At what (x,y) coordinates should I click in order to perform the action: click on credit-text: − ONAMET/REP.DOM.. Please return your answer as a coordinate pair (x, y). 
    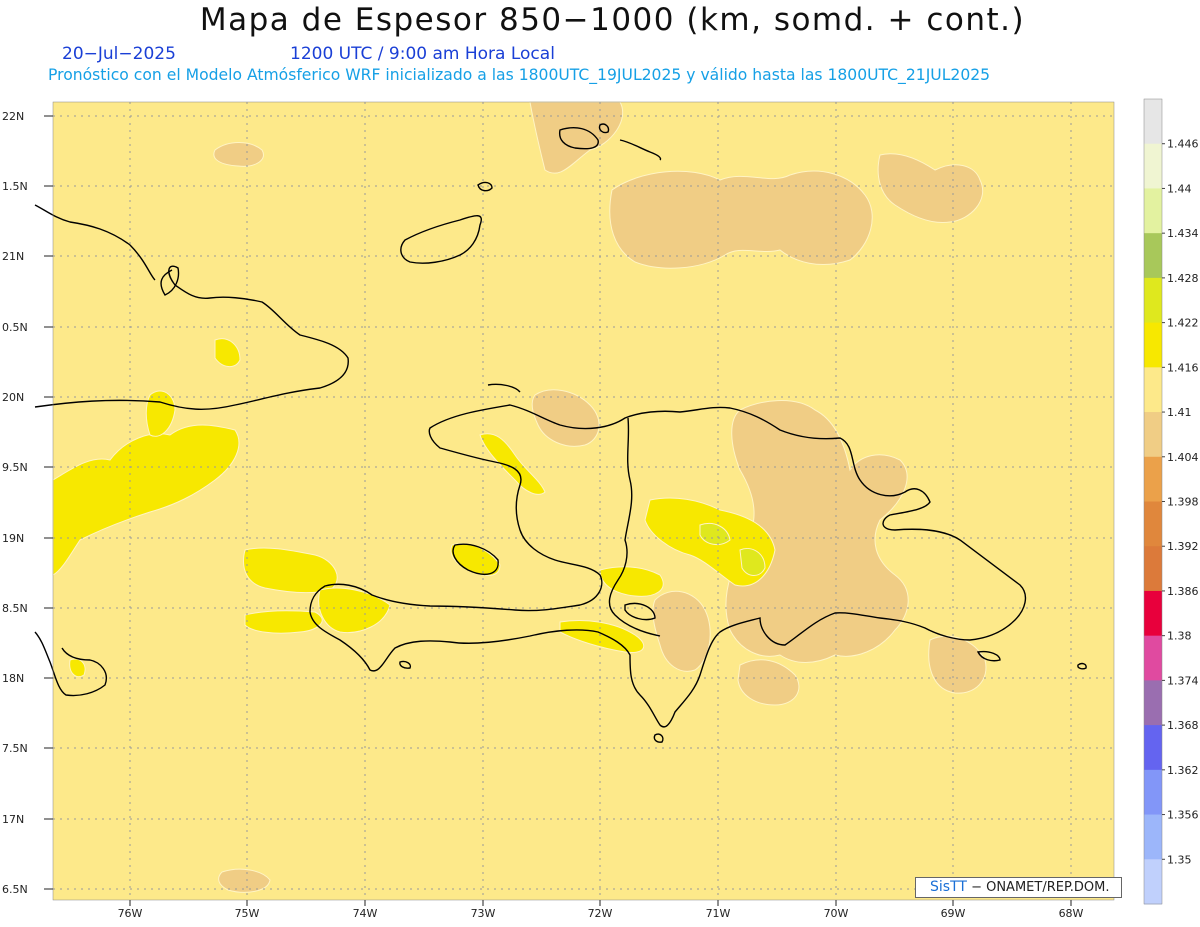
    Looking at the image, I should click on (1040, 887).